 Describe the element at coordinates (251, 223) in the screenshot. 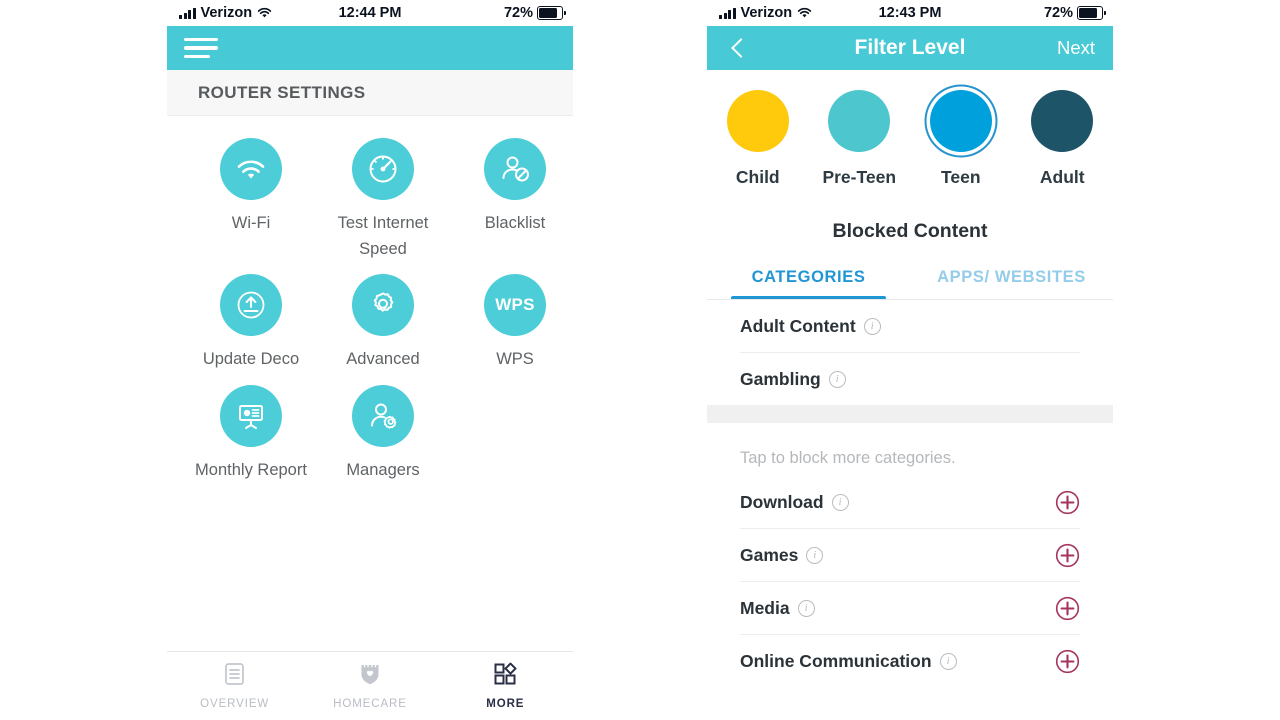

I see `grid-item-label: Wi-Fi` at that location.